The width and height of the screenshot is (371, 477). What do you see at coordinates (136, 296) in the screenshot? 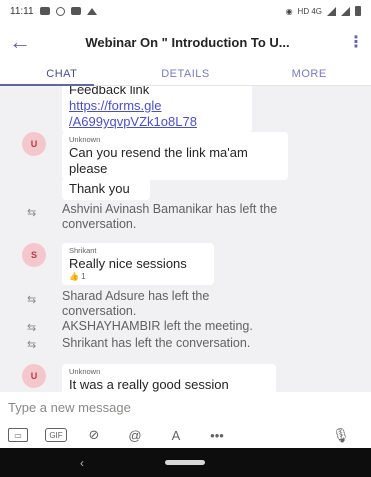
I see `system-message-line1: Sharad Adsure has left the` at bounding box center [136, 296].